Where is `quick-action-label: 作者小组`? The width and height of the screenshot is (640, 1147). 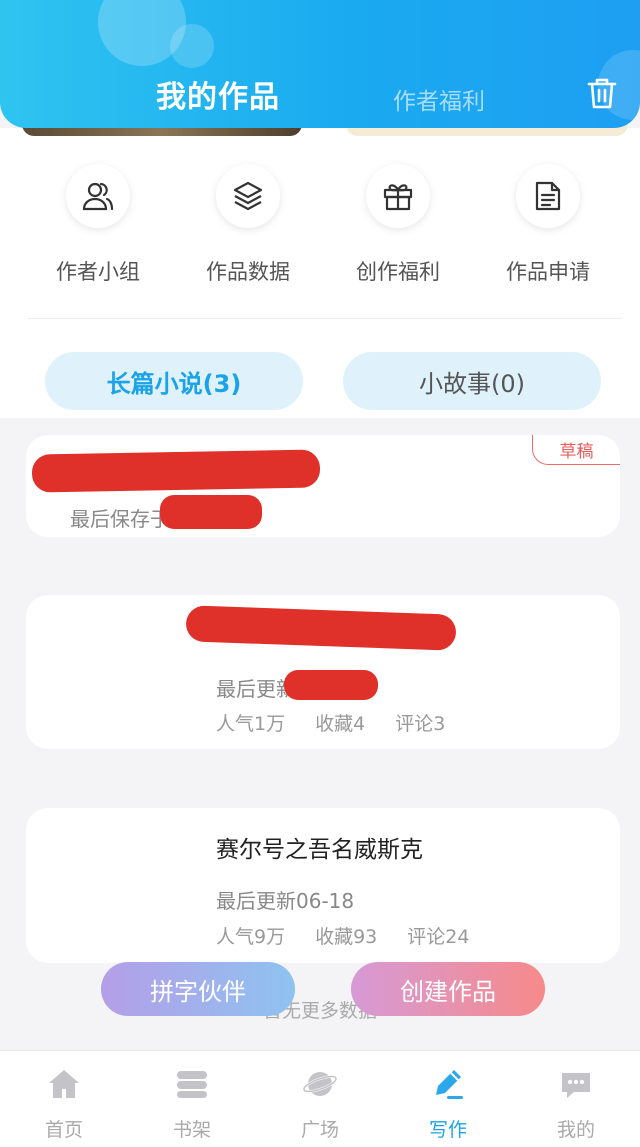 quick-action-label: 作者小组 is located at coordinates (98, 272).